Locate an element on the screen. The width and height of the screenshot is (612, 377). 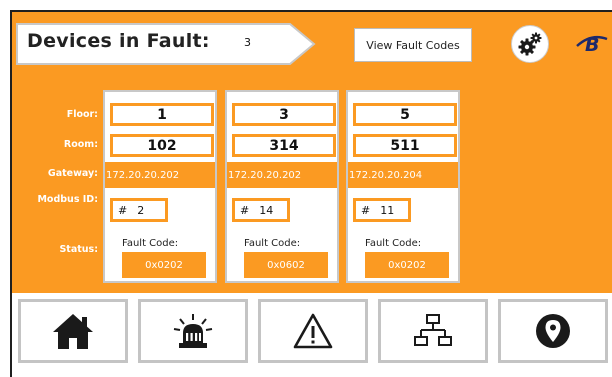
network-icon is located at coordinates (433, 330).